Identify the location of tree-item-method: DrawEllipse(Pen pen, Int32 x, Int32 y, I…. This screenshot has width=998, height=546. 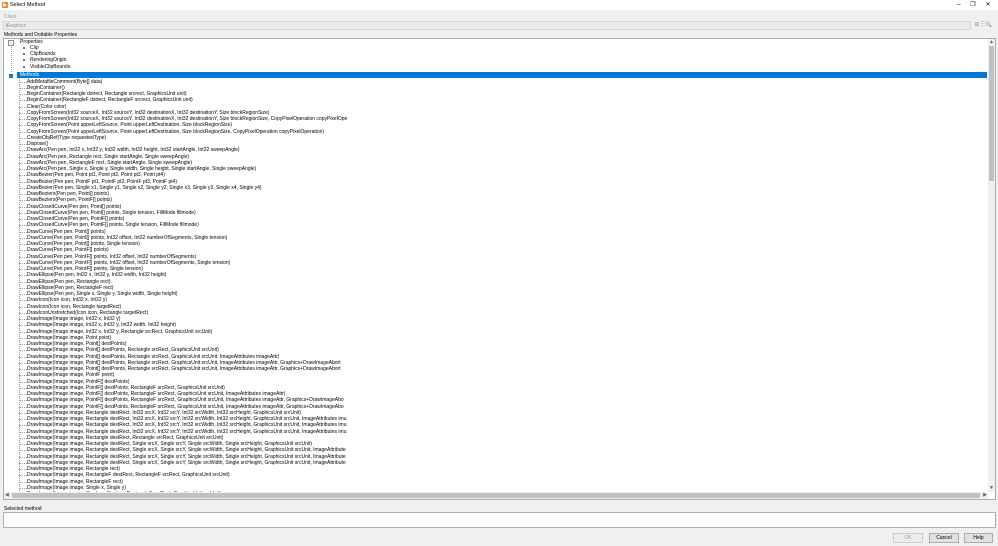
(96, 275).